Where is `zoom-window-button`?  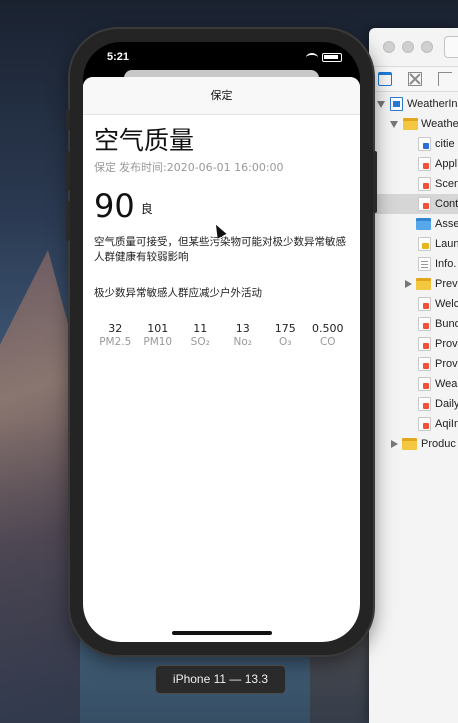 zoom-window-button is located at coordinates (427, 47).